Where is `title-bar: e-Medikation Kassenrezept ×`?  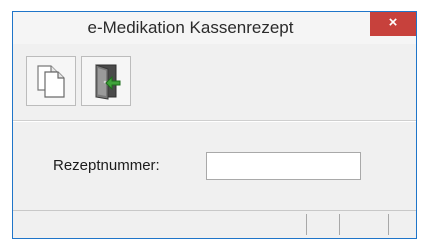 title-bar: e-Medikation Kassenrezept × is located at coordinates (214, 28).